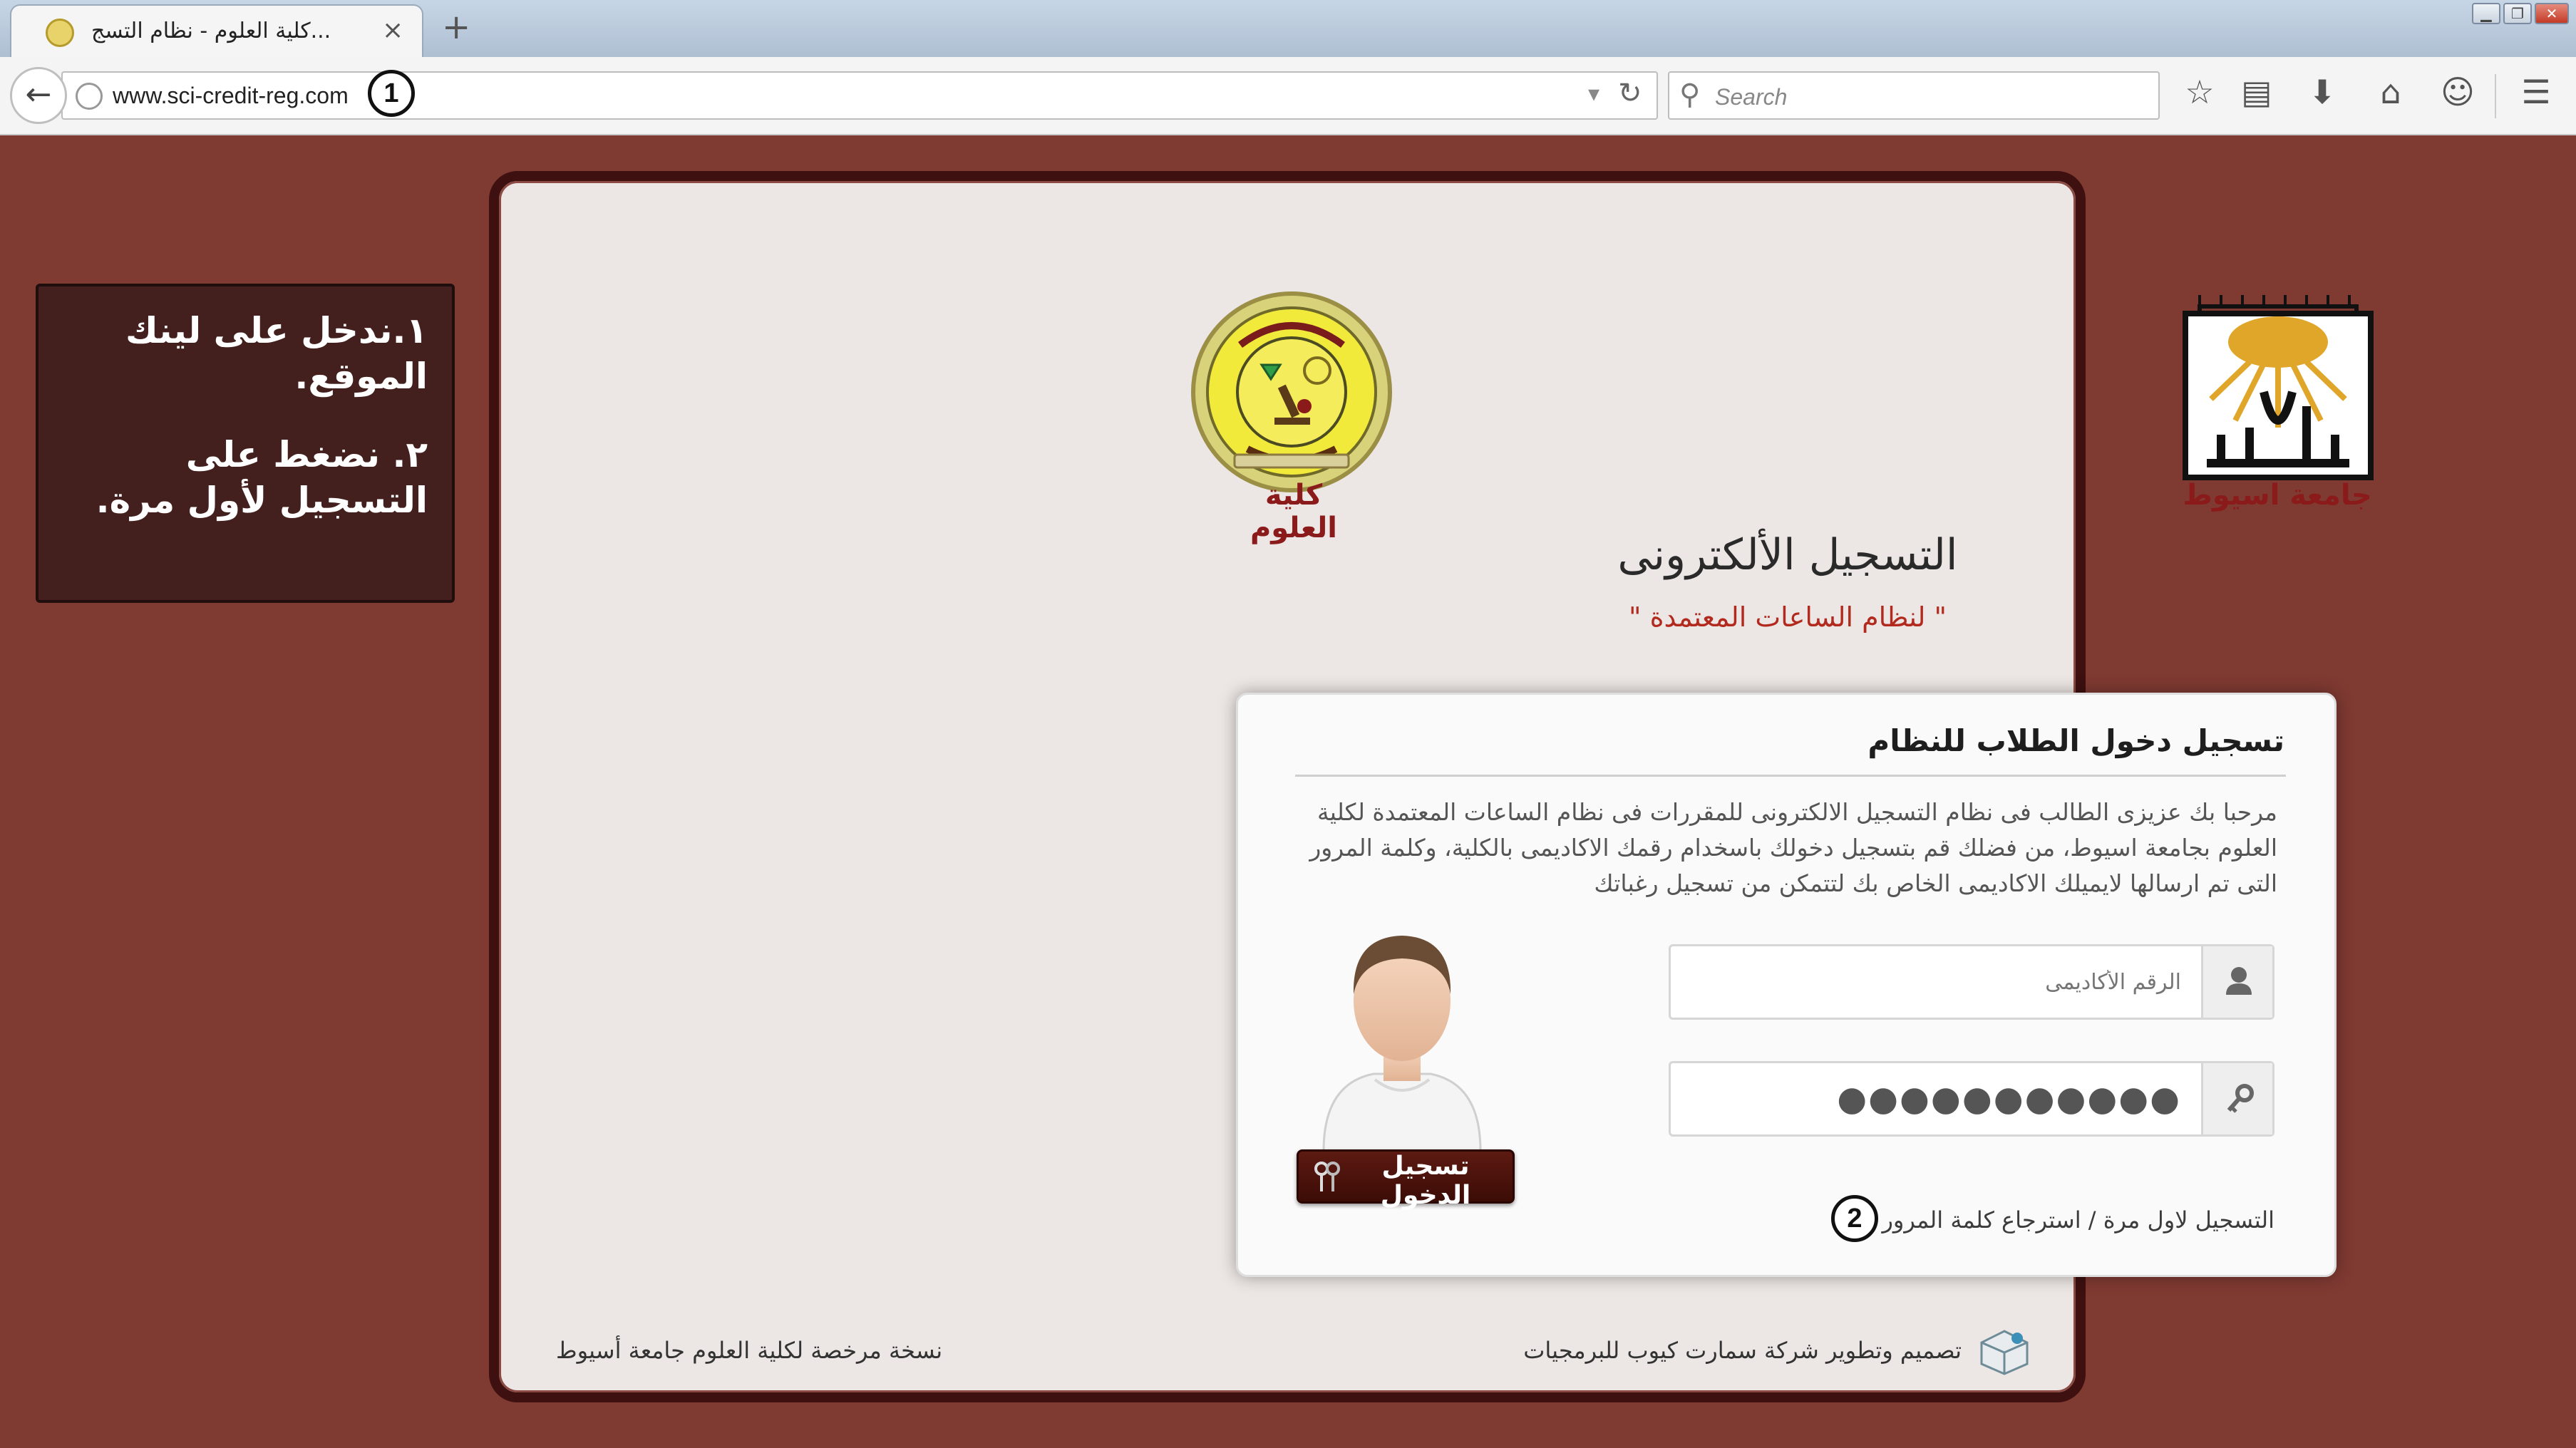 The image size is (2576, 1448). Describe the element at coordinates (1291, 391) in the screenshot. I see `faculty-of-science-logo-icon` at that location.